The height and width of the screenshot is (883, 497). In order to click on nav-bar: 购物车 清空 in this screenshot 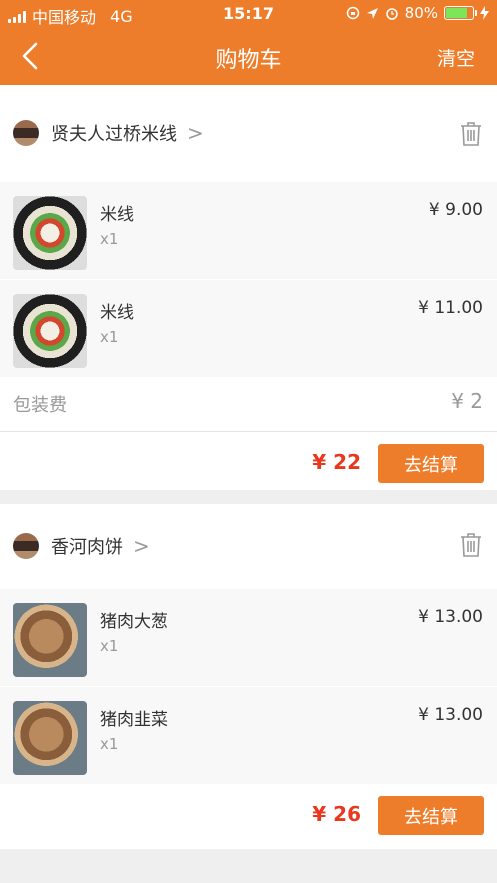, I will do `click(248, 56)`.